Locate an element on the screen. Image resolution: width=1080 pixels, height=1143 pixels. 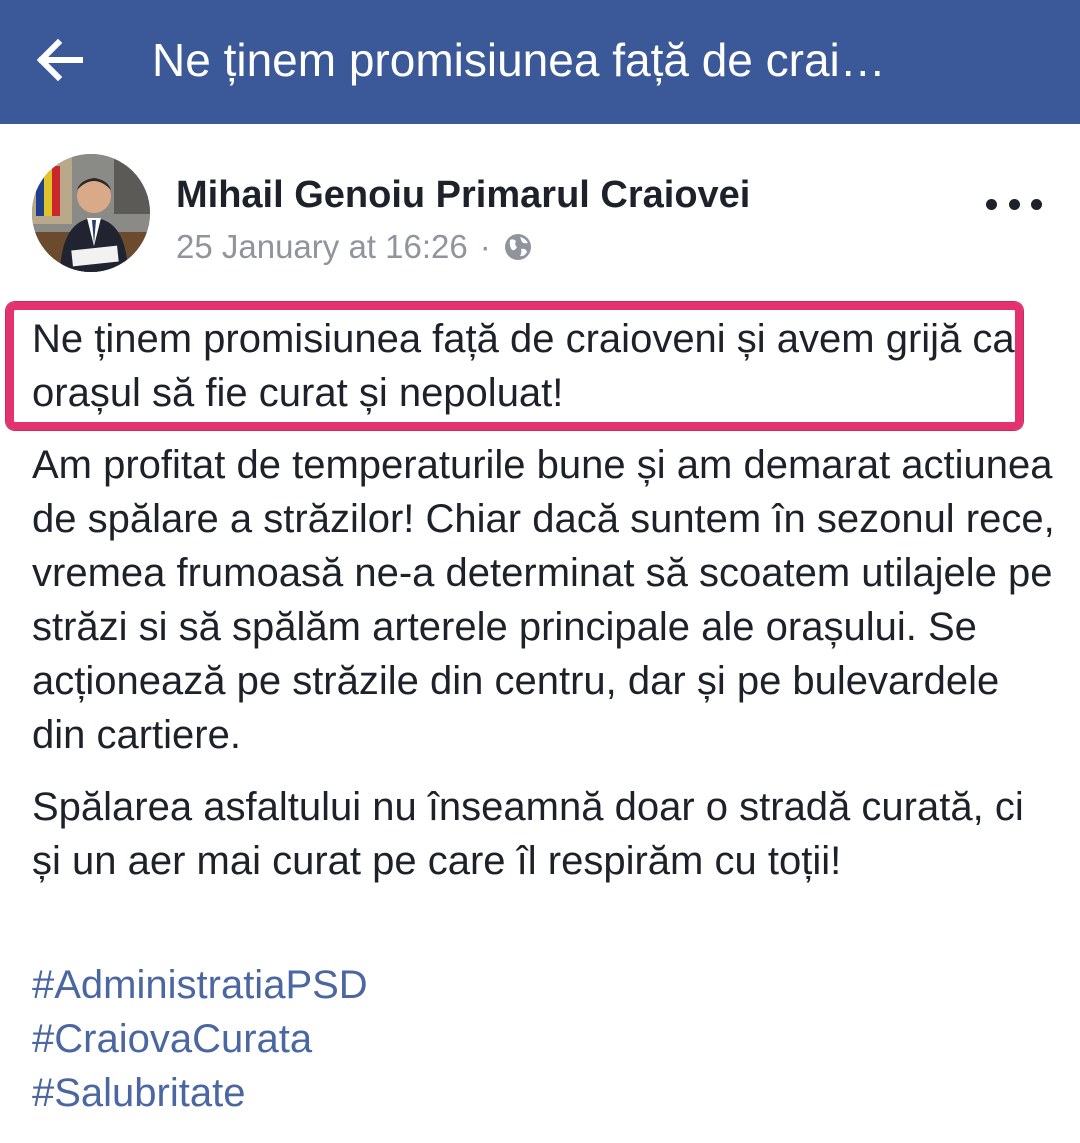
hashtag-link: #Salubritate is located at coordinates (200, 1093).